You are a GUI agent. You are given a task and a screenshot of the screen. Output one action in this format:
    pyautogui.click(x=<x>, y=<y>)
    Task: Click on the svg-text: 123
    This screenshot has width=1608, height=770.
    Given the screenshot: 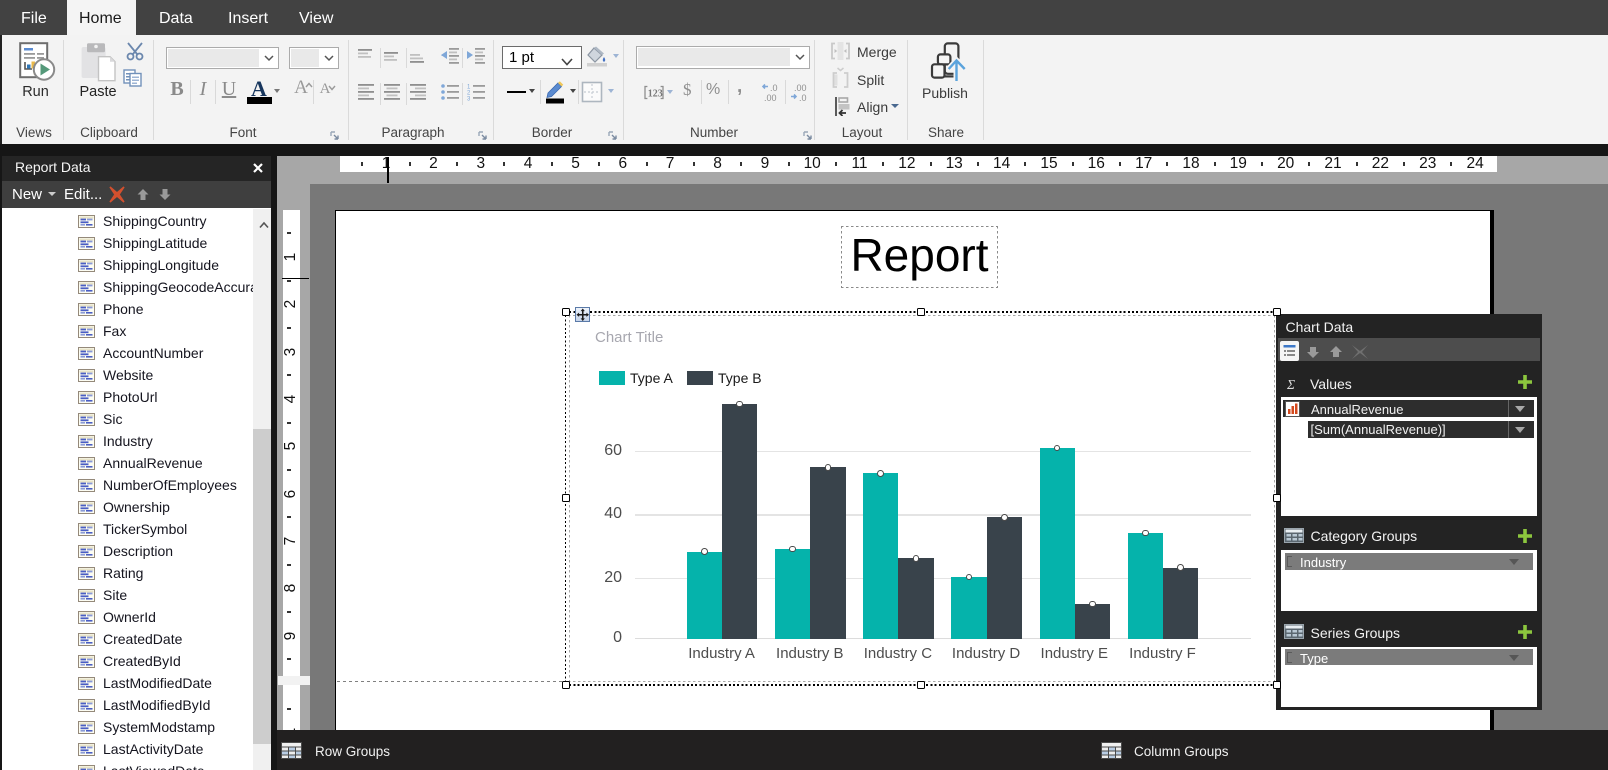 What is the action you would take?
    pyautogui.click(x=655, y=94)
    